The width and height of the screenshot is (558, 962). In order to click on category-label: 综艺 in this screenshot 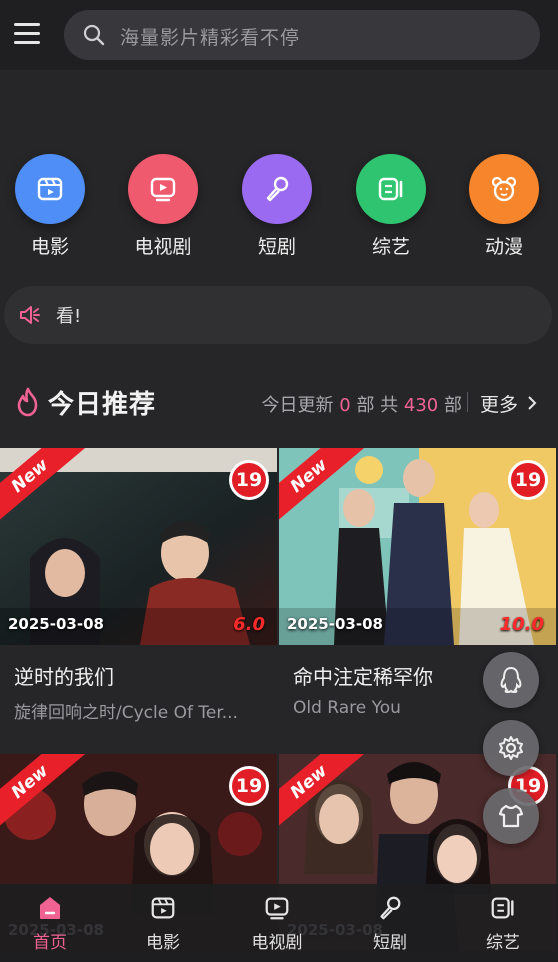, I will do `click(390, 247)`.